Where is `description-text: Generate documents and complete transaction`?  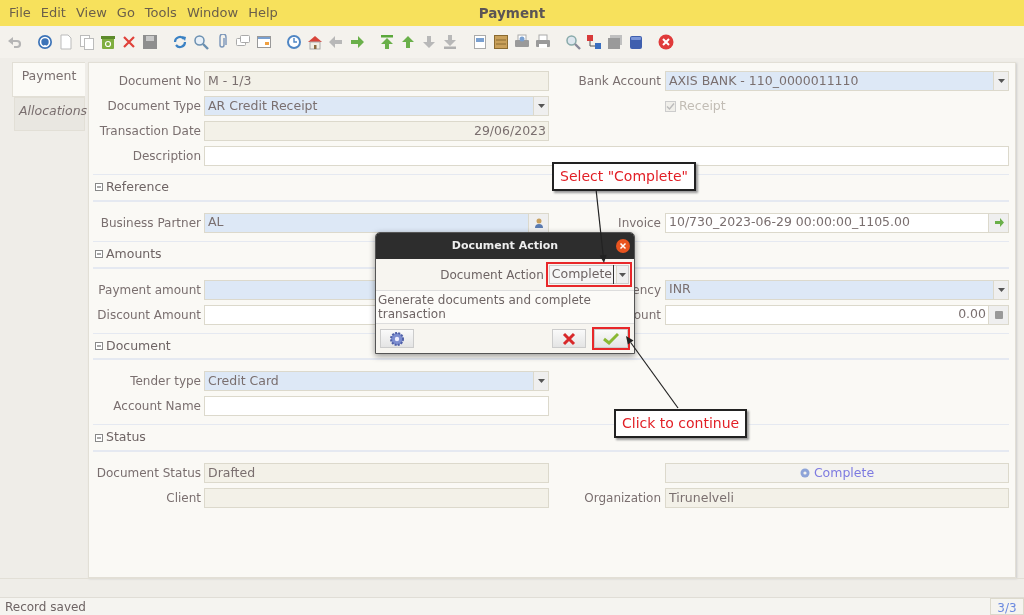
description-text: Generate documents and complete transaction is located at coordinates (505, 307).